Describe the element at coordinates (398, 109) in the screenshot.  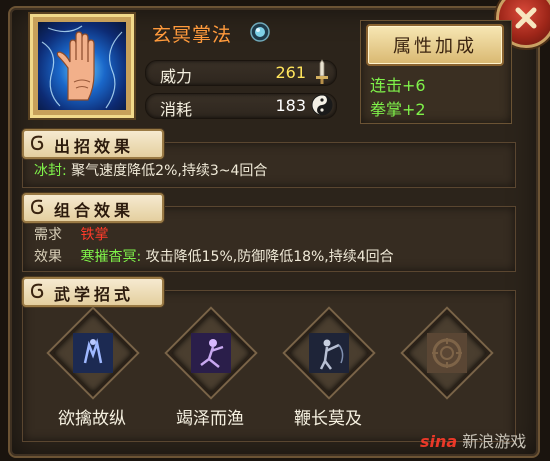
I see `bonus-line-fist: 拳掌+2` at that location.